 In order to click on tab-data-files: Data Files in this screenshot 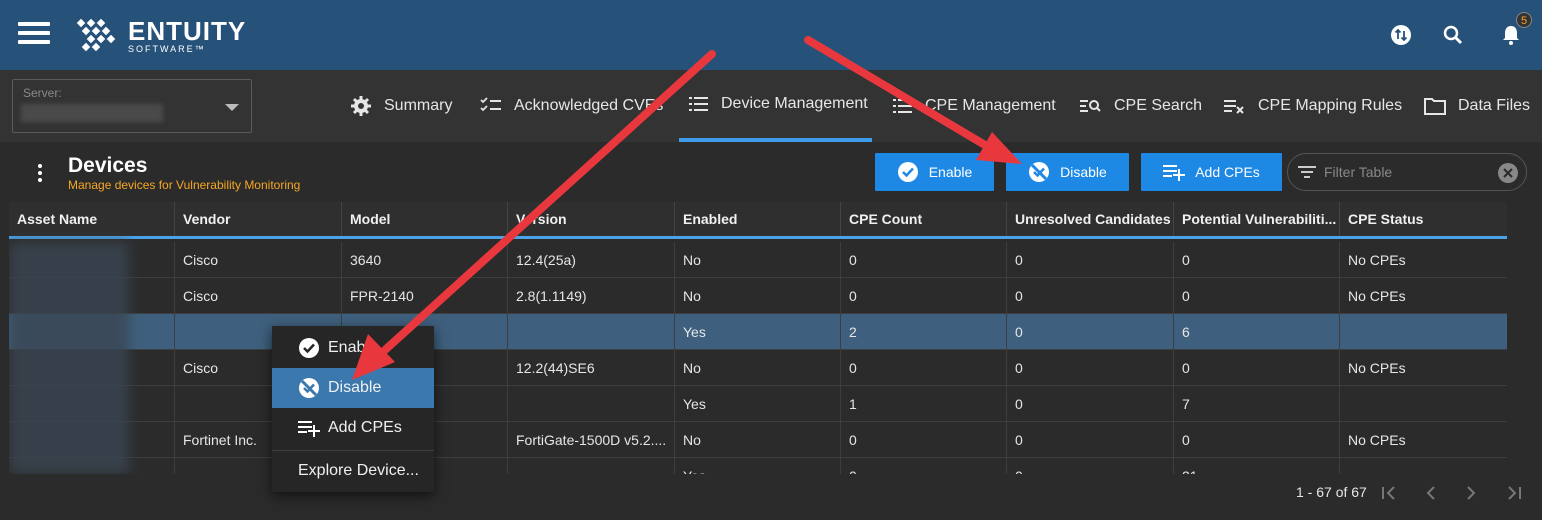, I will do `click(1477, 106)`.